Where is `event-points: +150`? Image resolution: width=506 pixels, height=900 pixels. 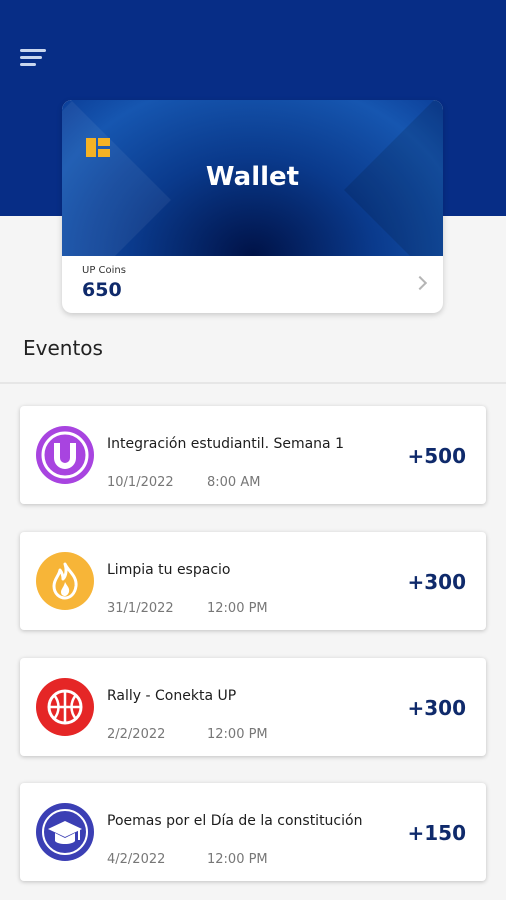
event-points: +150 is located at coordinates (436, 833).